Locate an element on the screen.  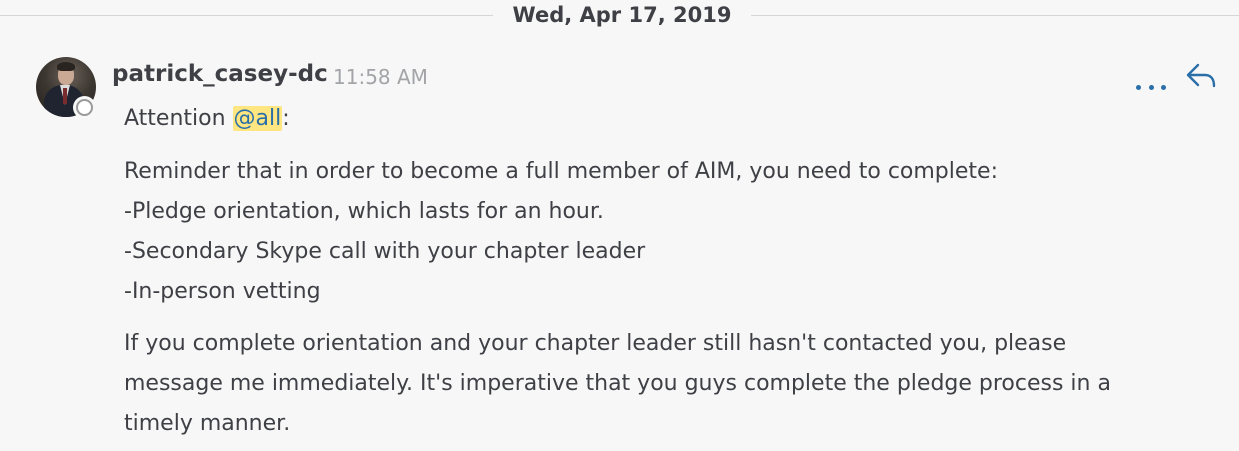
avatar-hair is located at coordinates (66, 66).